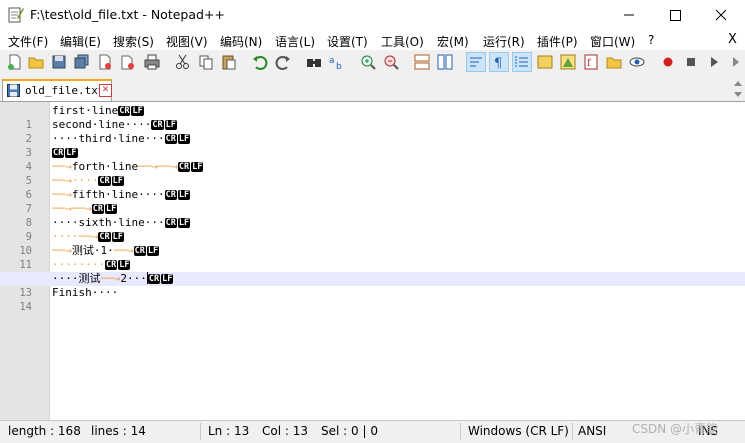  I want to click on menu-settings: 设置(T), so click(347, 41).